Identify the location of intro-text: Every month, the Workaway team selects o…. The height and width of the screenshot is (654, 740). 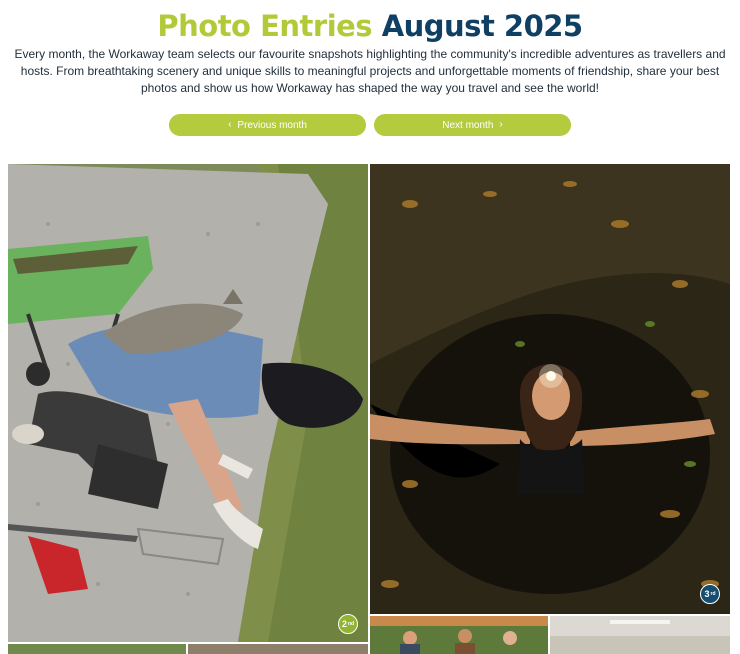
(370, 71).